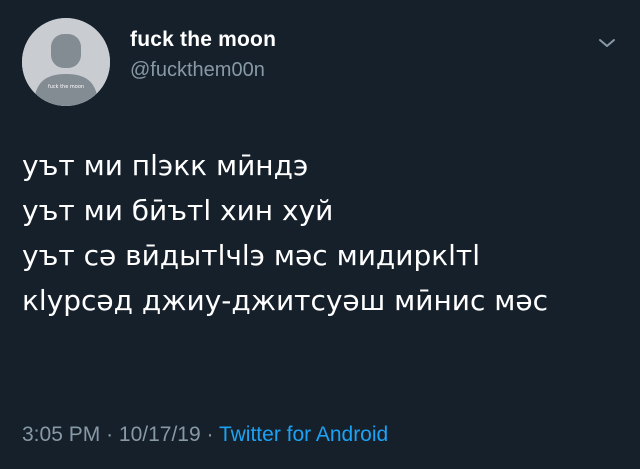 The width and height of the screenshot is (640, 469). I want to click on author-display-name: fuck the moon, so click(203, 40).